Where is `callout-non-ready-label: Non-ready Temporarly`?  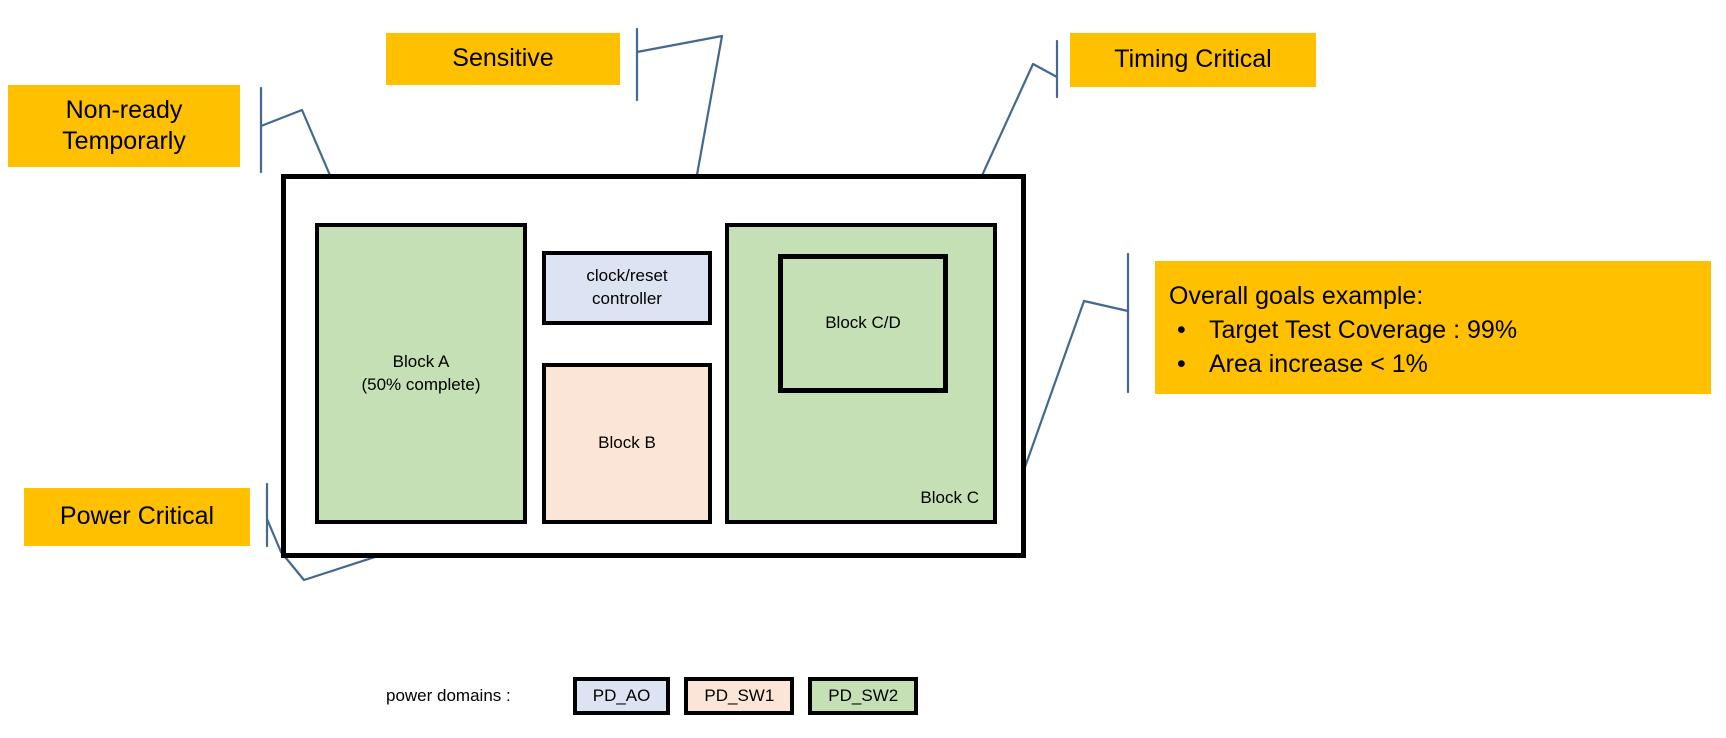 callout-non-ready-label: Non-ready Temporarly is located at coordinates (124, 126).